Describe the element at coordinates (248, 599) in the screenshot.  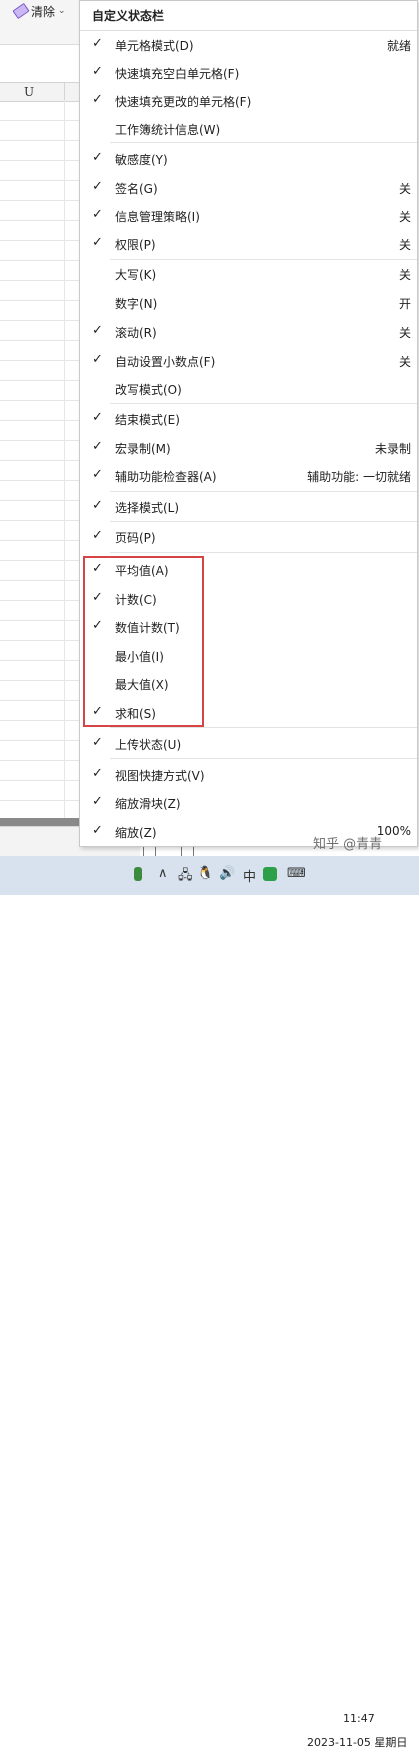
I see `menu-item: ✓ 计数(C)` at that location.